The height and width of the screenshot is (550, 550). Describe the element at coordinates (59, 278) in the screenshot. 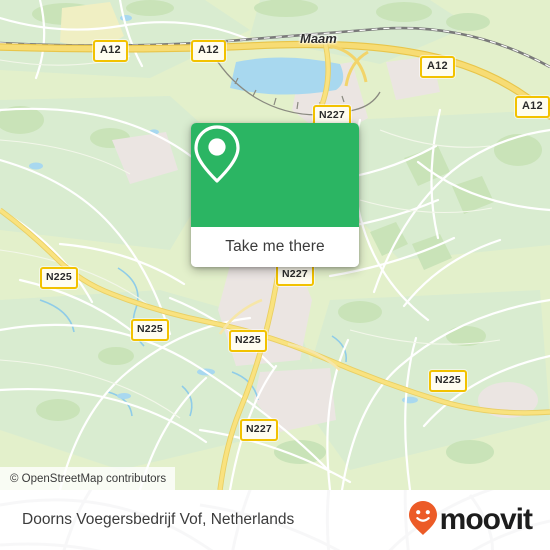

I see `road-shield-n225-1: N225` at that location.